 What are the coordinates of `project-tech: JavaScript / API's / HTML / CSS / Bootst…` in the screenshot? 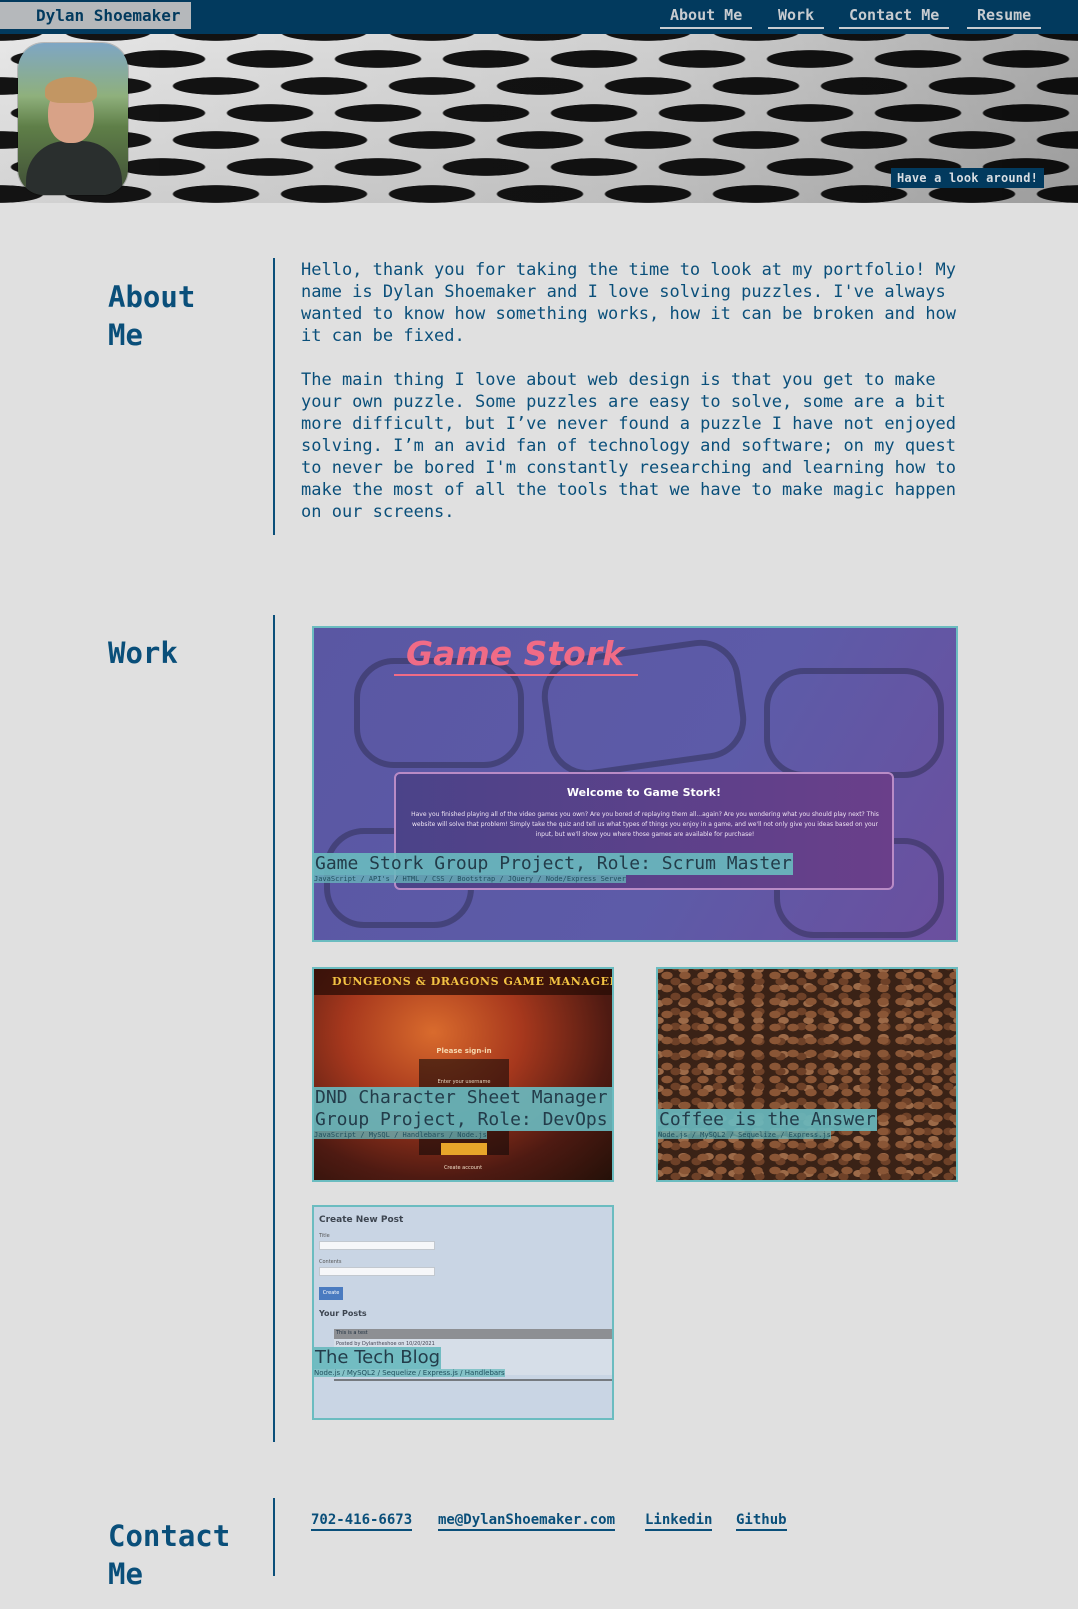 It's located at (470, 879).